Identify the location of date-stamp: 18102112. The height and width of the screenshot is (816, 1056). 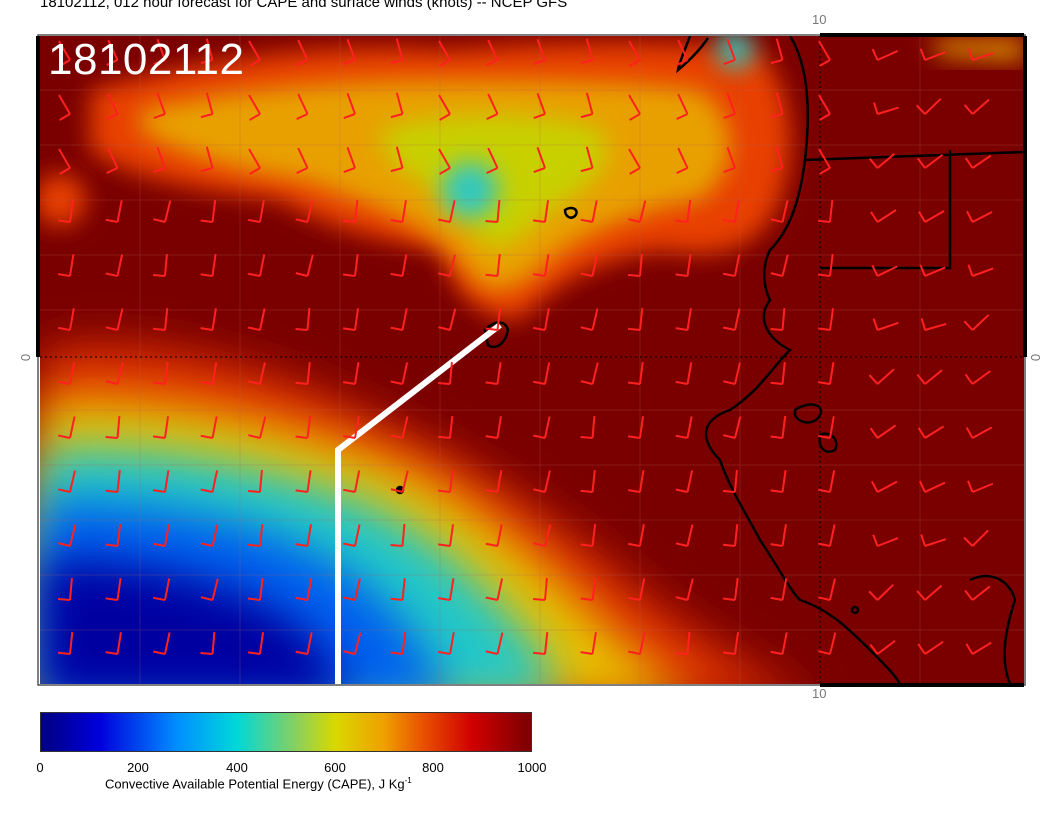
(146, 59).